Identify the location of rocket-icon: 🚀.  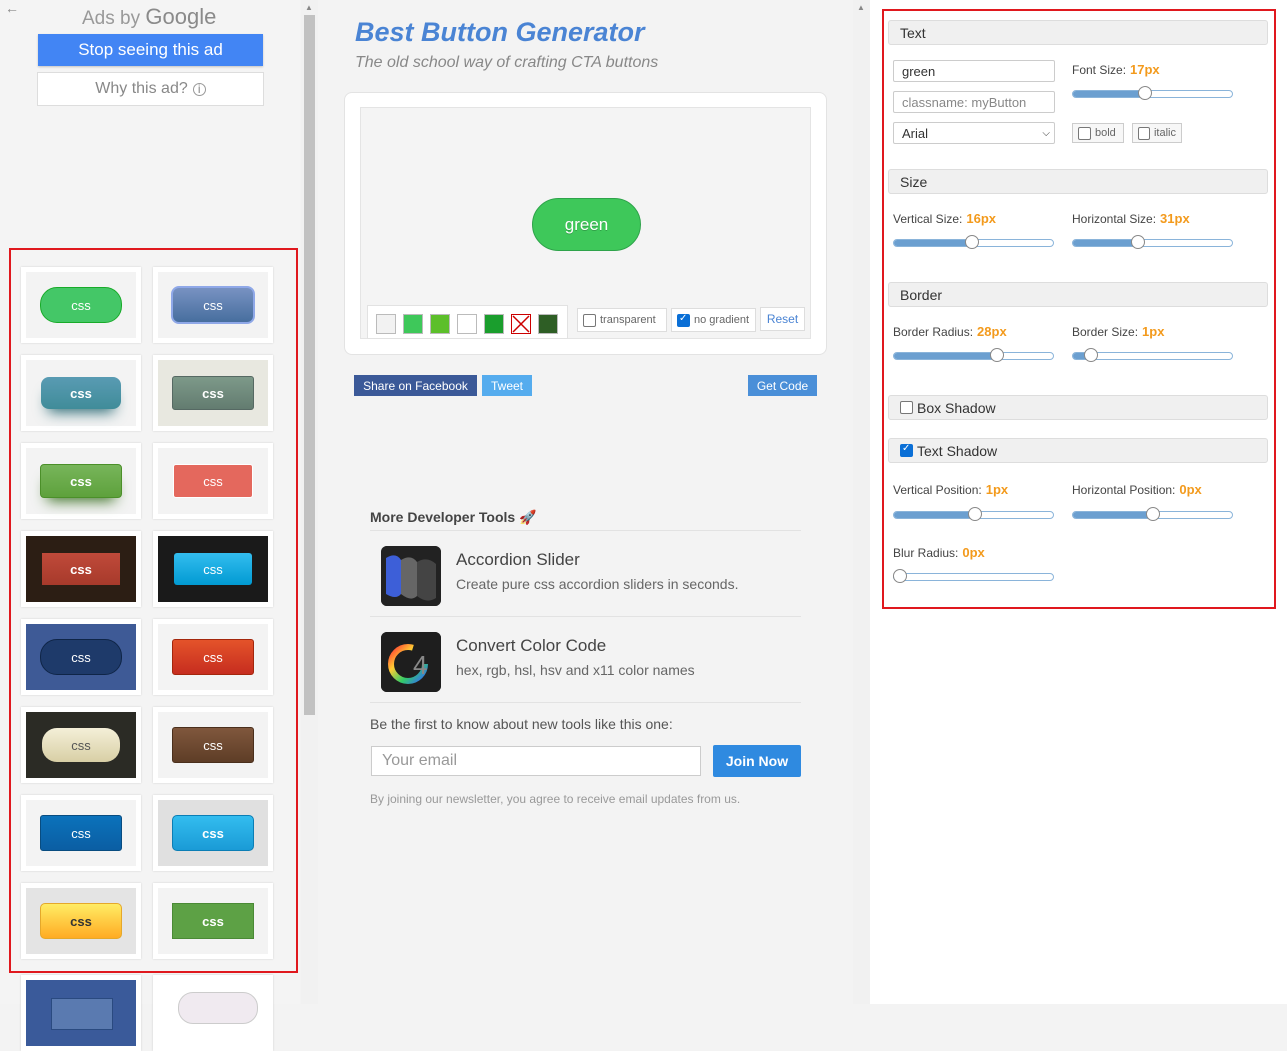
(528, 517).